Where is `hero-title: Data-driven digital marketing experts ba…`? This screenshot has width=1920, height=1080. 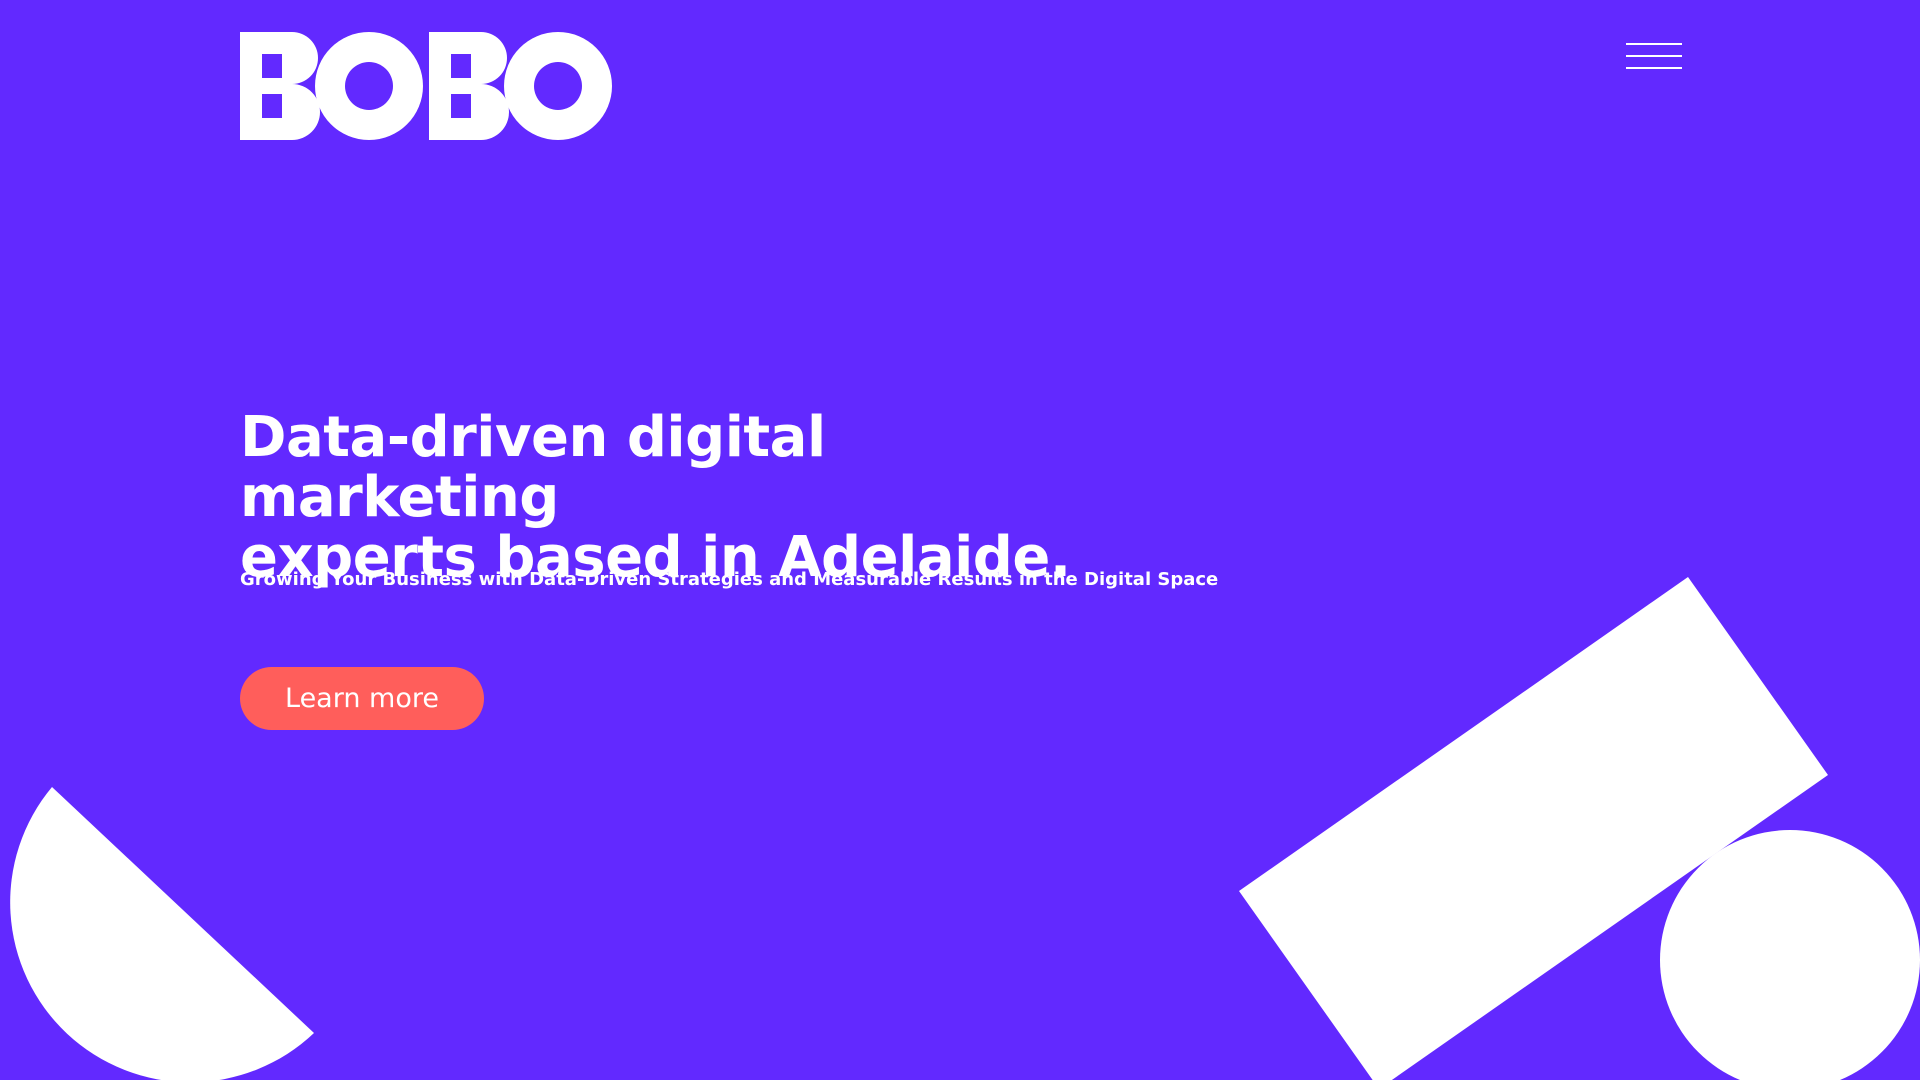
hero-title: Data-driven digital marketing experts ba… is located at coordinates (690, 498).